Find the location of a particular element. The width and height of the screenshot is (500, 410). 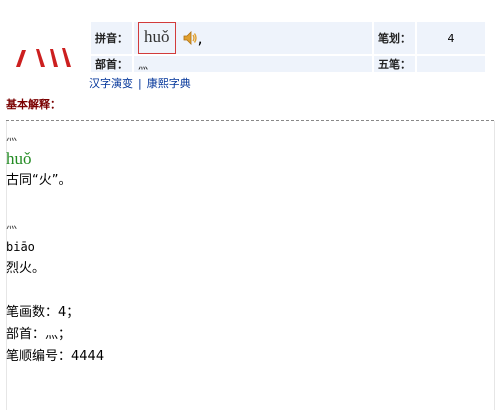

kangxi-dictionary-link: 康熙字典 is located at coordinates (169, 83).